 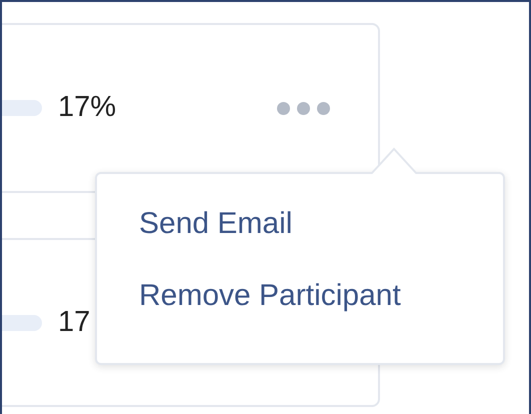 What do you see at coordinates (87, 108) in the screenshot?
I see `percent-text: 17%` at bounding box center [87, 108].